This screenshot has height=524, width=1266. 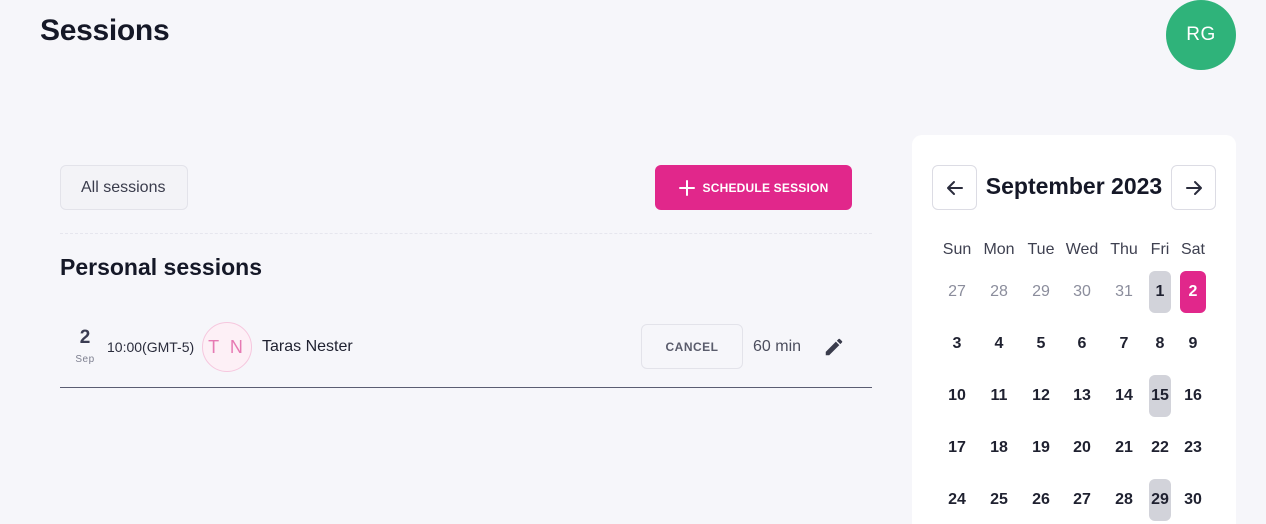 I want to click on session-filter-dropdown: All sessions, so click(x=124, y=187).